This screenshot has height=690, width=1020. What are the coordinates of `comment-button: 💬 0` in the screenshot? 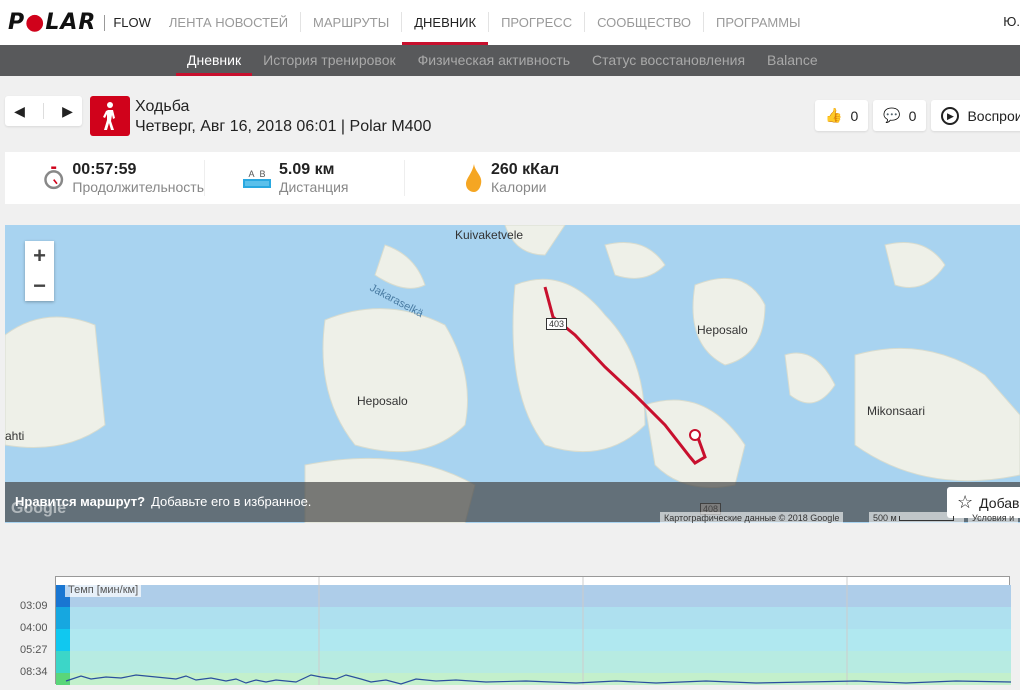 It's located at (900, 115).